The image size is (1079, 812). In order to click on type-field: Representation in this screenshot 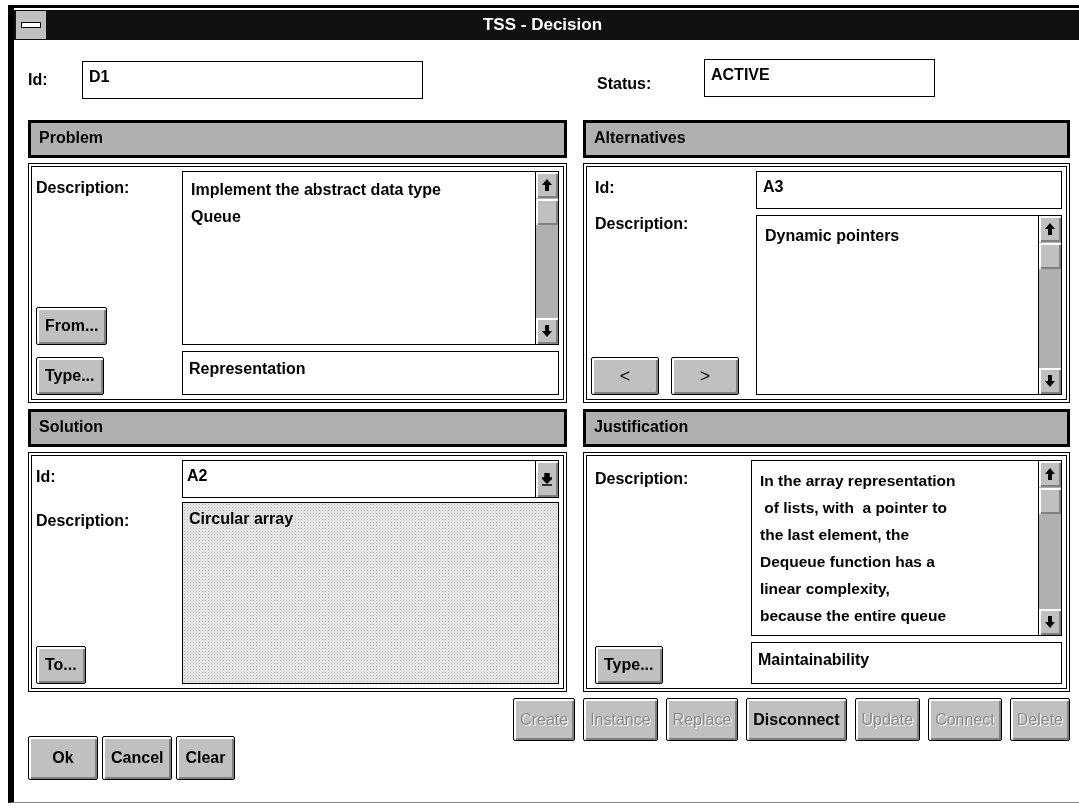, I will do `click(370, 373)`.